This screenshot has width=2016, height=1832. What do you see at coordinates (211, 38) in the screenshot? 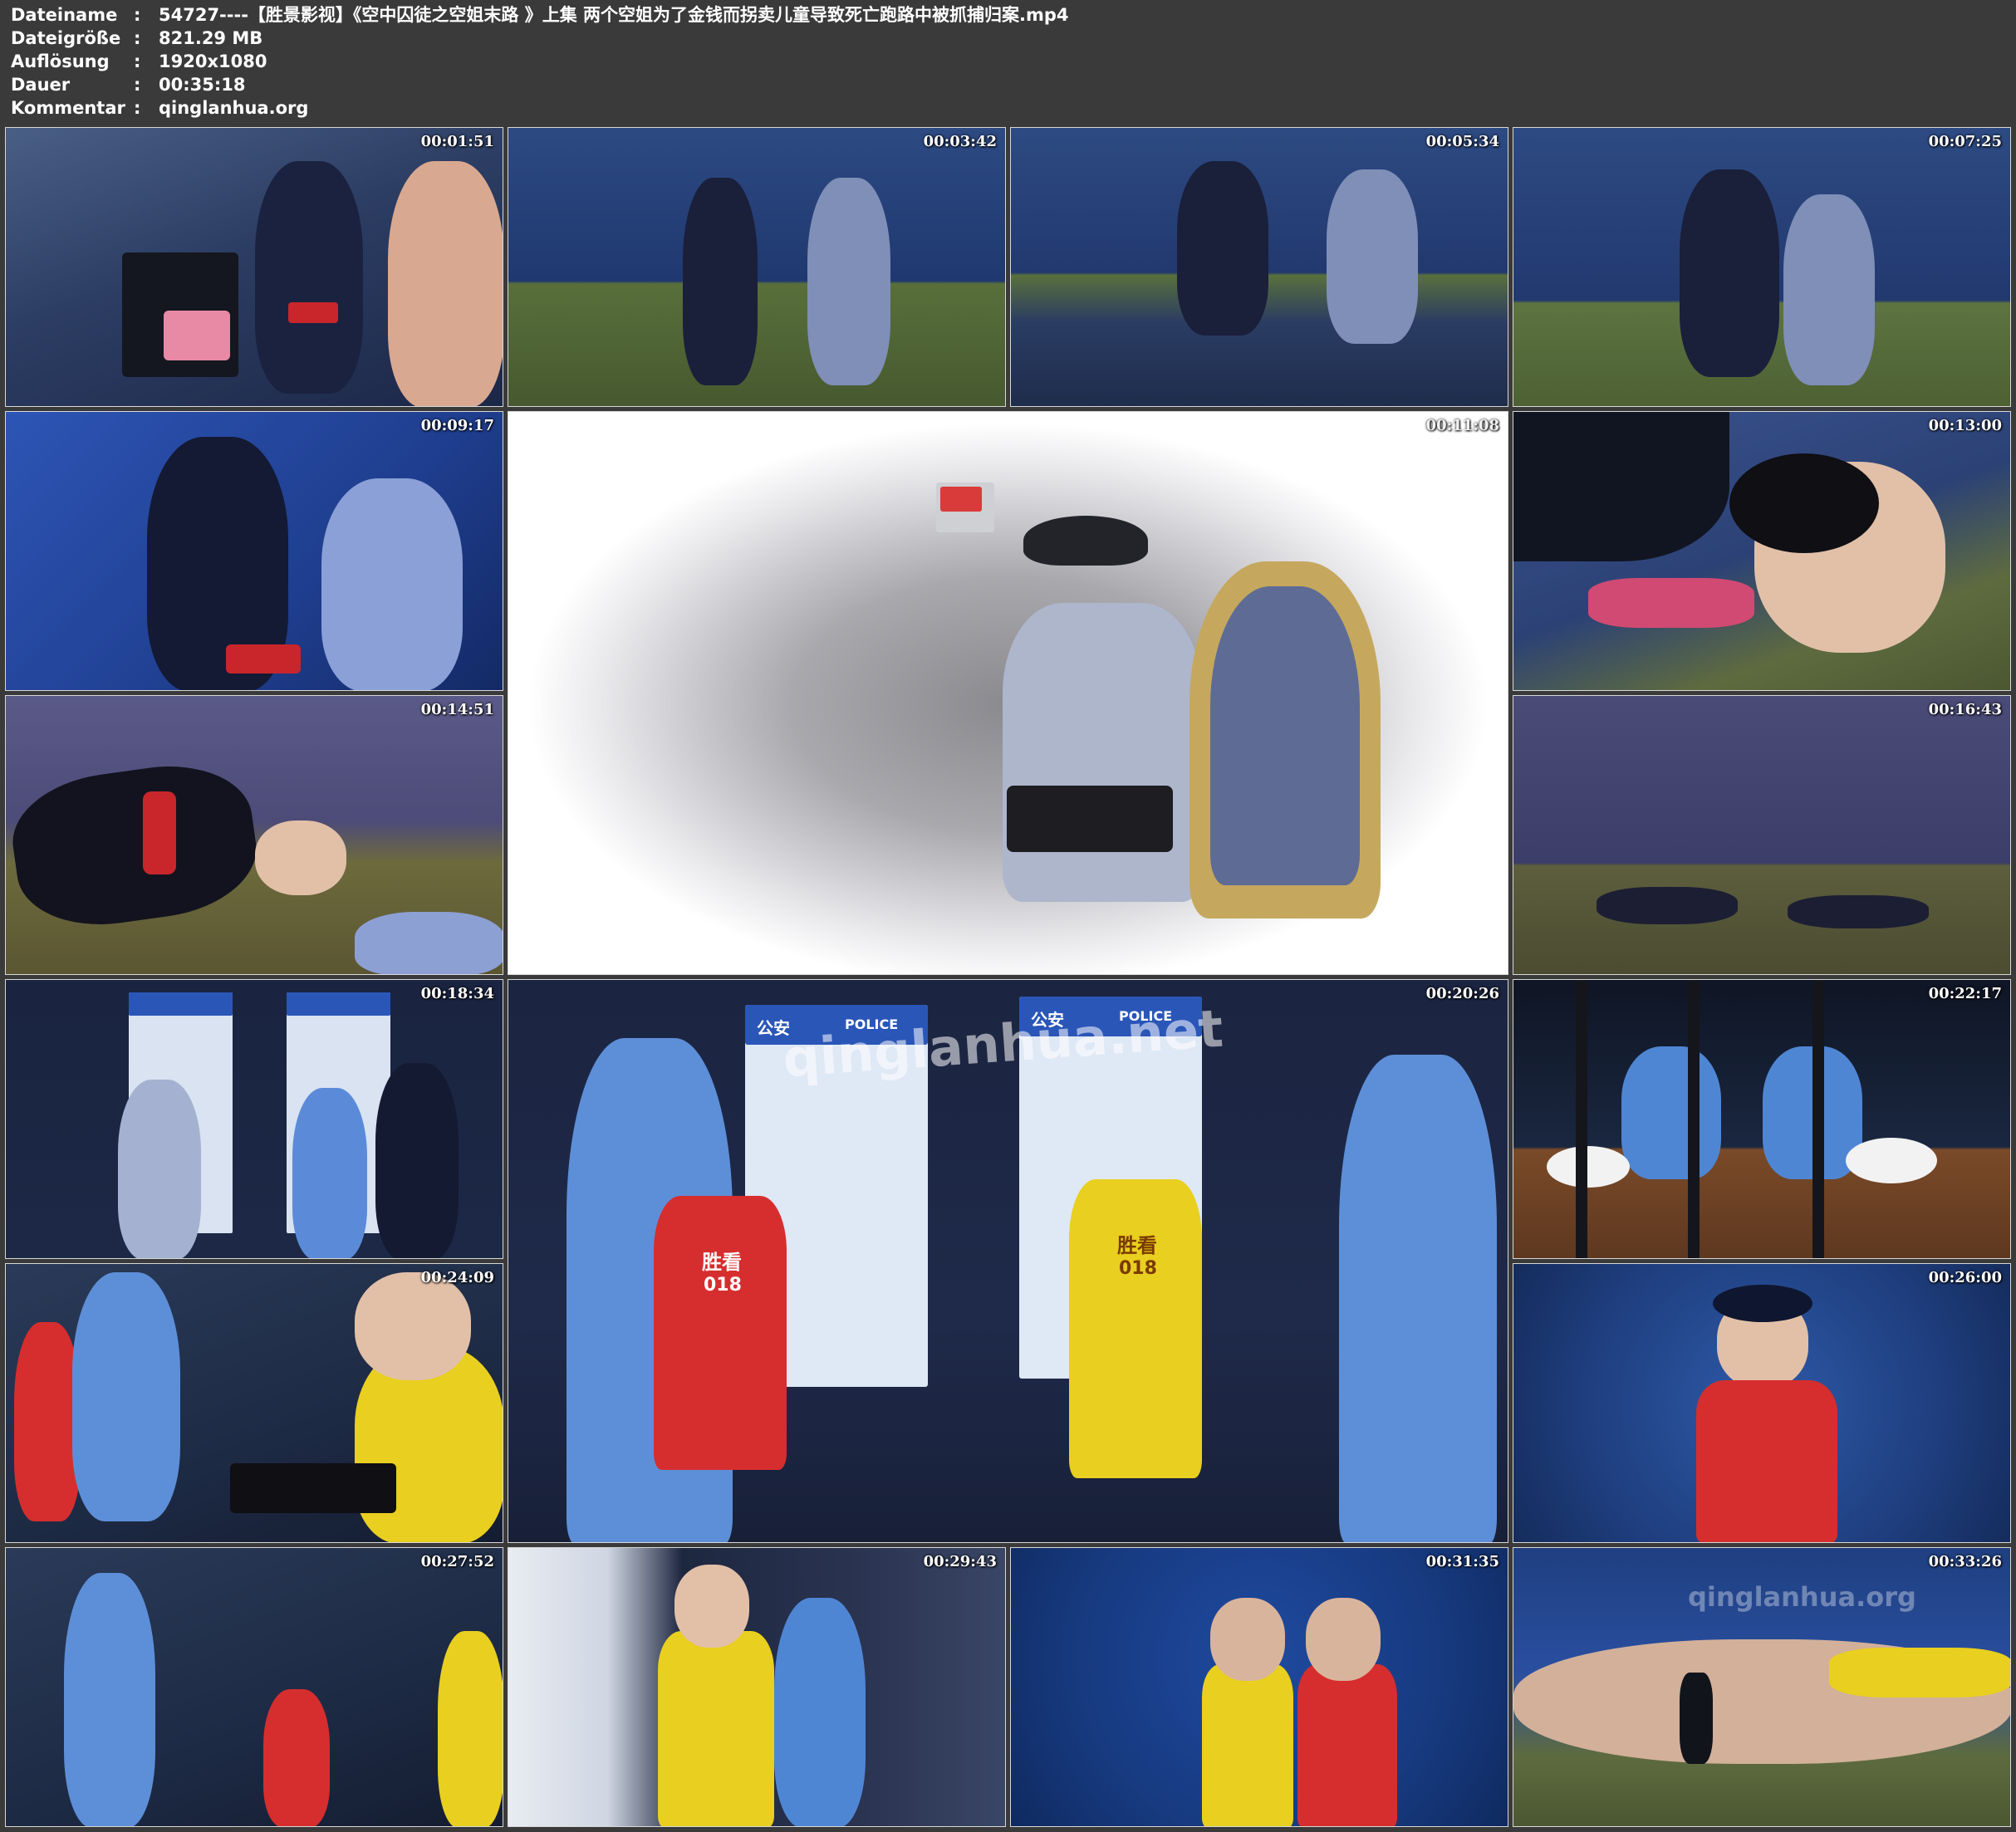
I see `filesize-value: 821.29 MB` at bounding box center [211, 38].